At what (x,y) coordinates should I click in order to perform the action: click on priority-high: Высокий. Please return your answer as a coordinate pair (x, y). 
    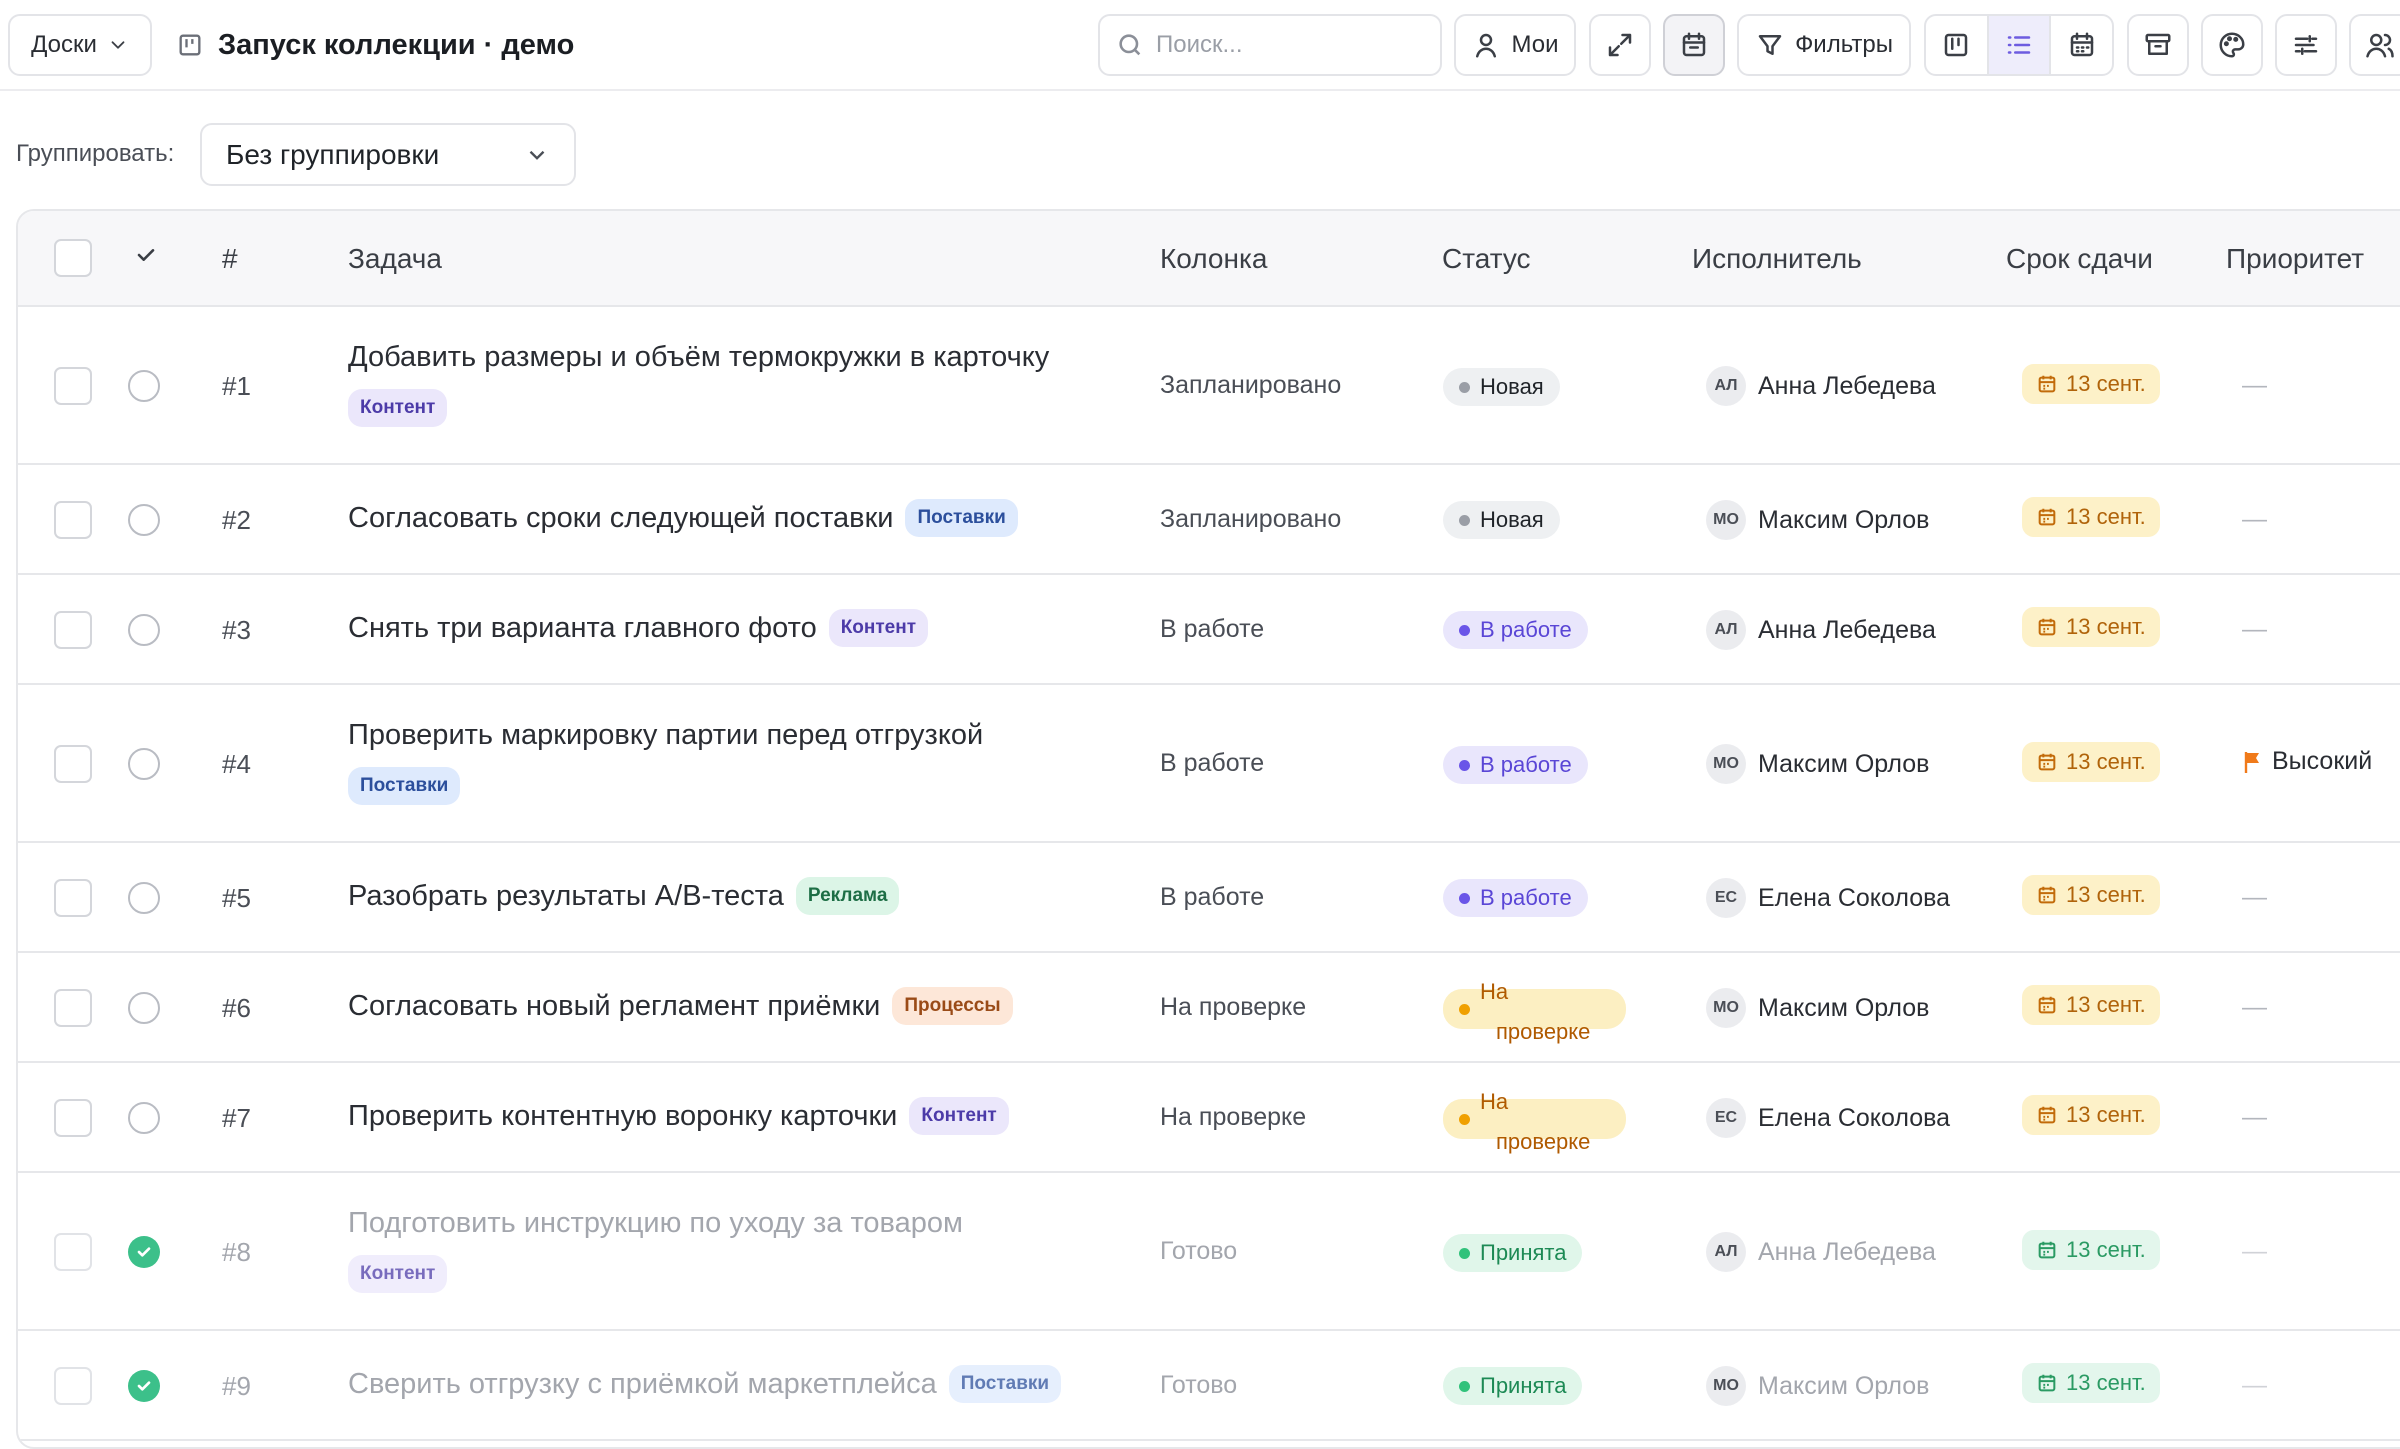
    Looking at the image, I should click on (2307, 761).